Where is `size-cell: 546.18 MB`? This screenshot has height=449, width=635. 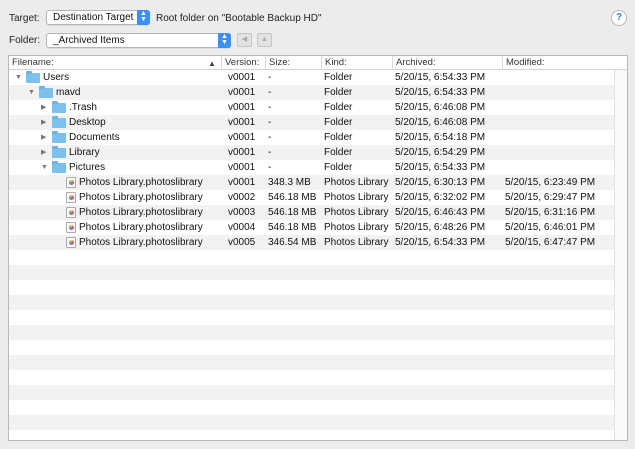 size-cell: 546.18 MB is located at coordinates (292, 197).